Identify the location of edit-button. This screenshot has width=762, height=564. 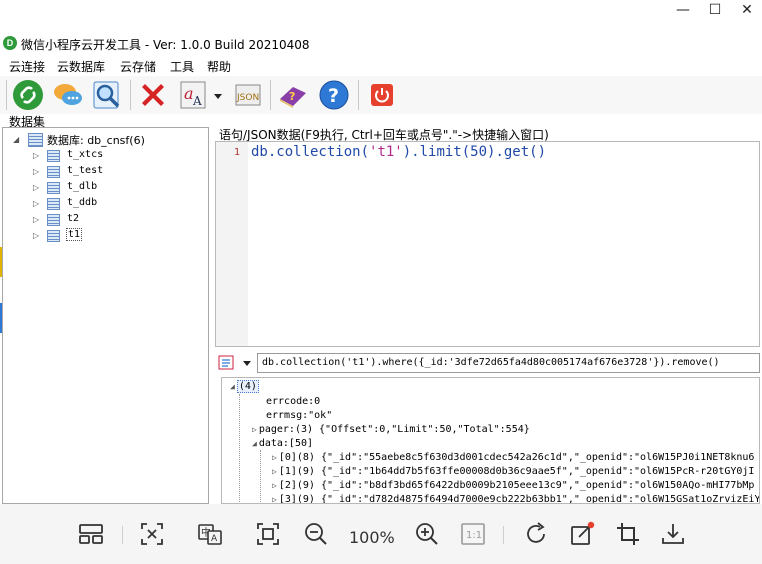
(582, 534).